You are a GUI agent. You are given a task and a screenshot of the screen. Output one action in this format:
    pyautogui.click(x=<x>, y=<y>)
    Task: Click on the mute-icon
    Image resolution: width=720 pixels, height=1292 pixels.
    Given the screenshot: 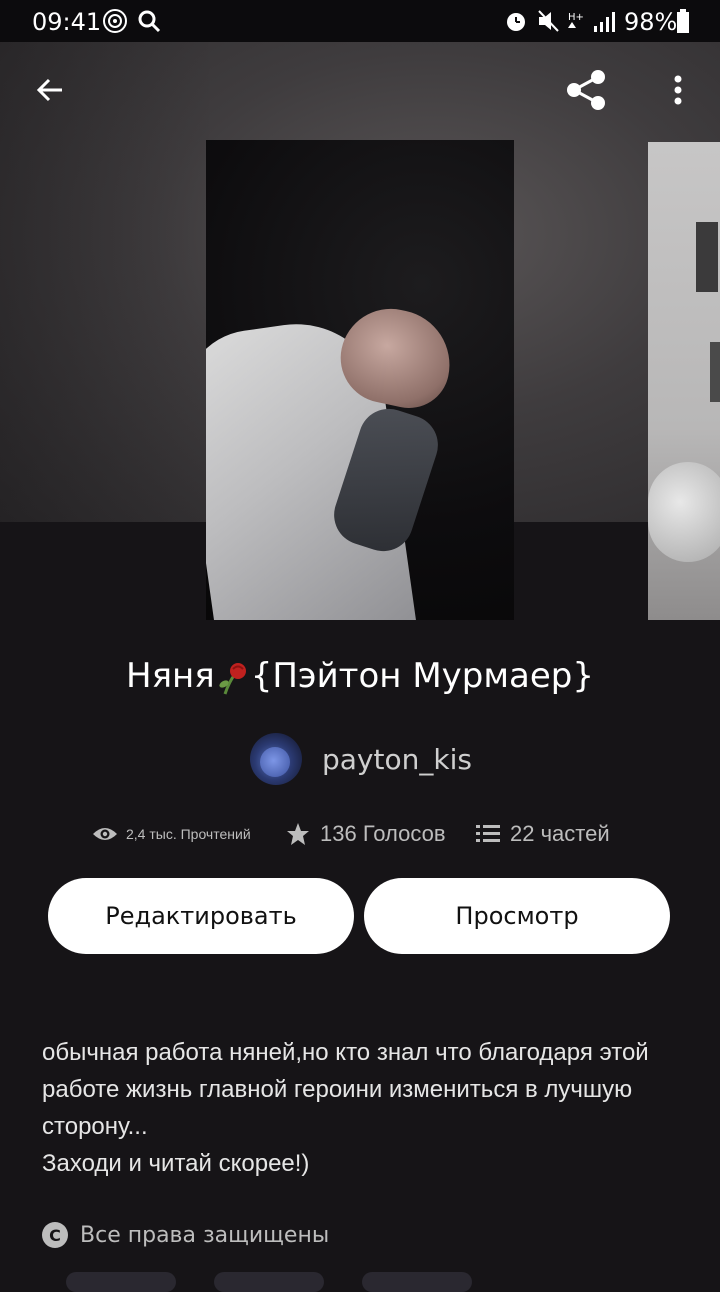 What is the action you would take?
    pyautogui.click(x=548, y=21)
    